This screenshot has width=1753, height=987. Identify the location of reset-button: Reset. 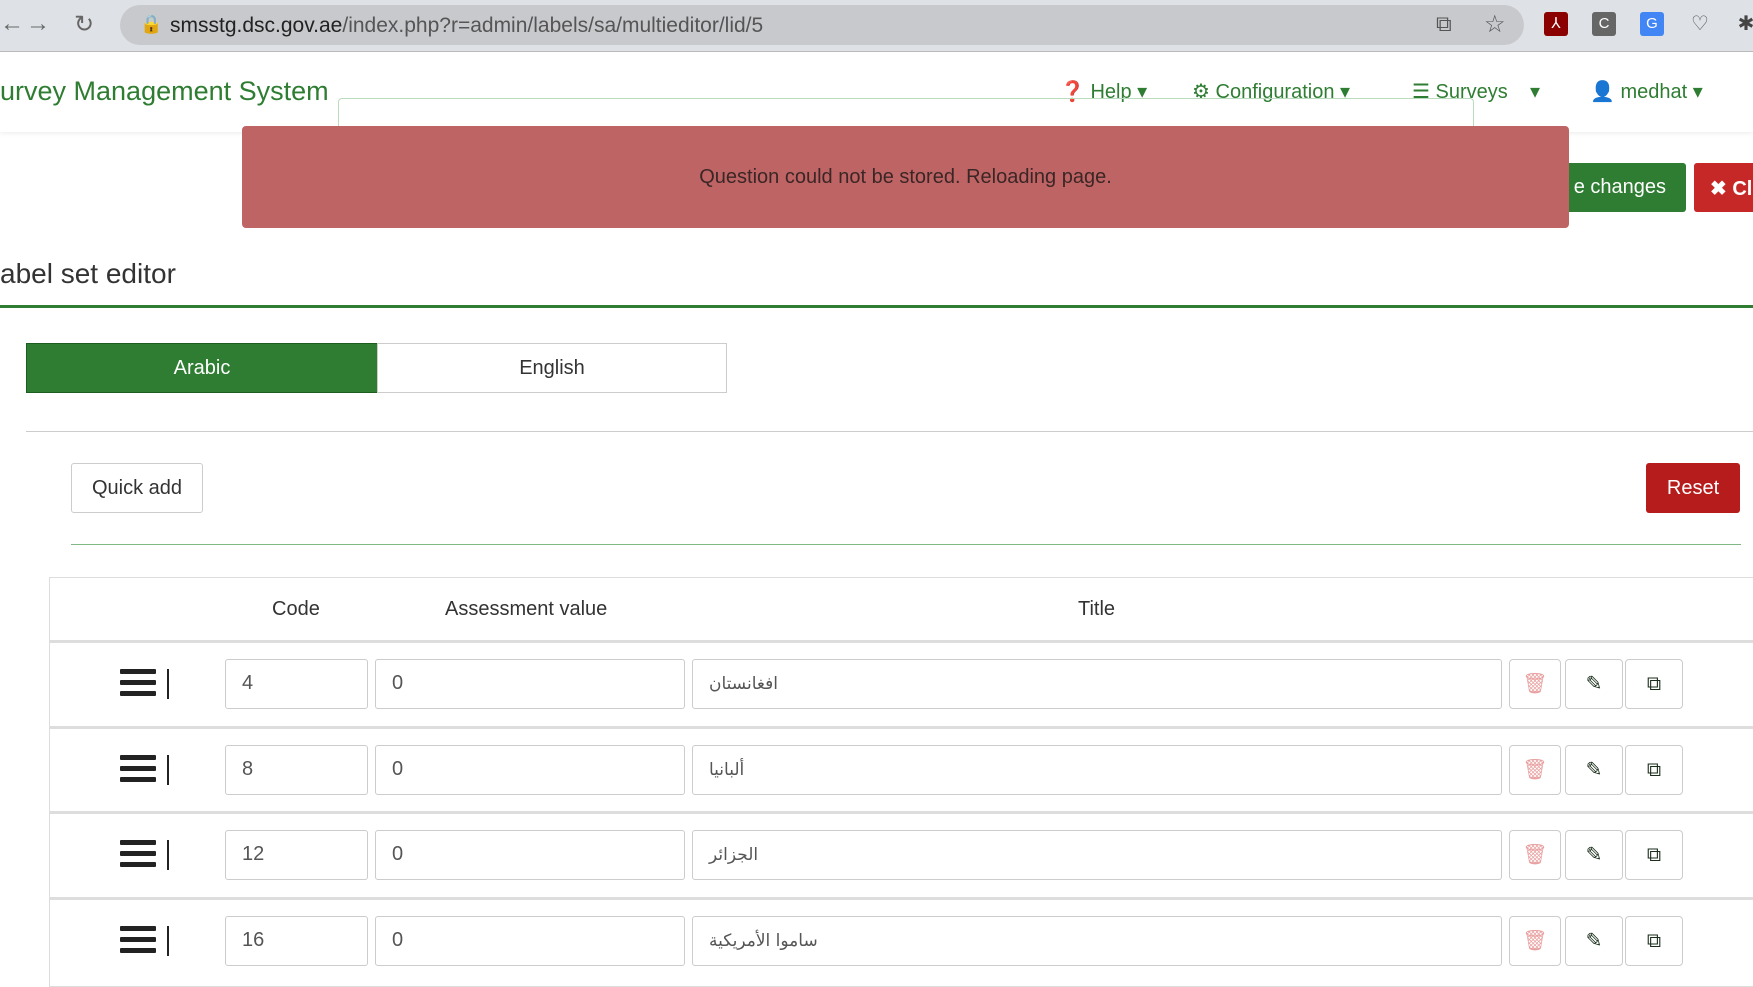
(1693, 488).